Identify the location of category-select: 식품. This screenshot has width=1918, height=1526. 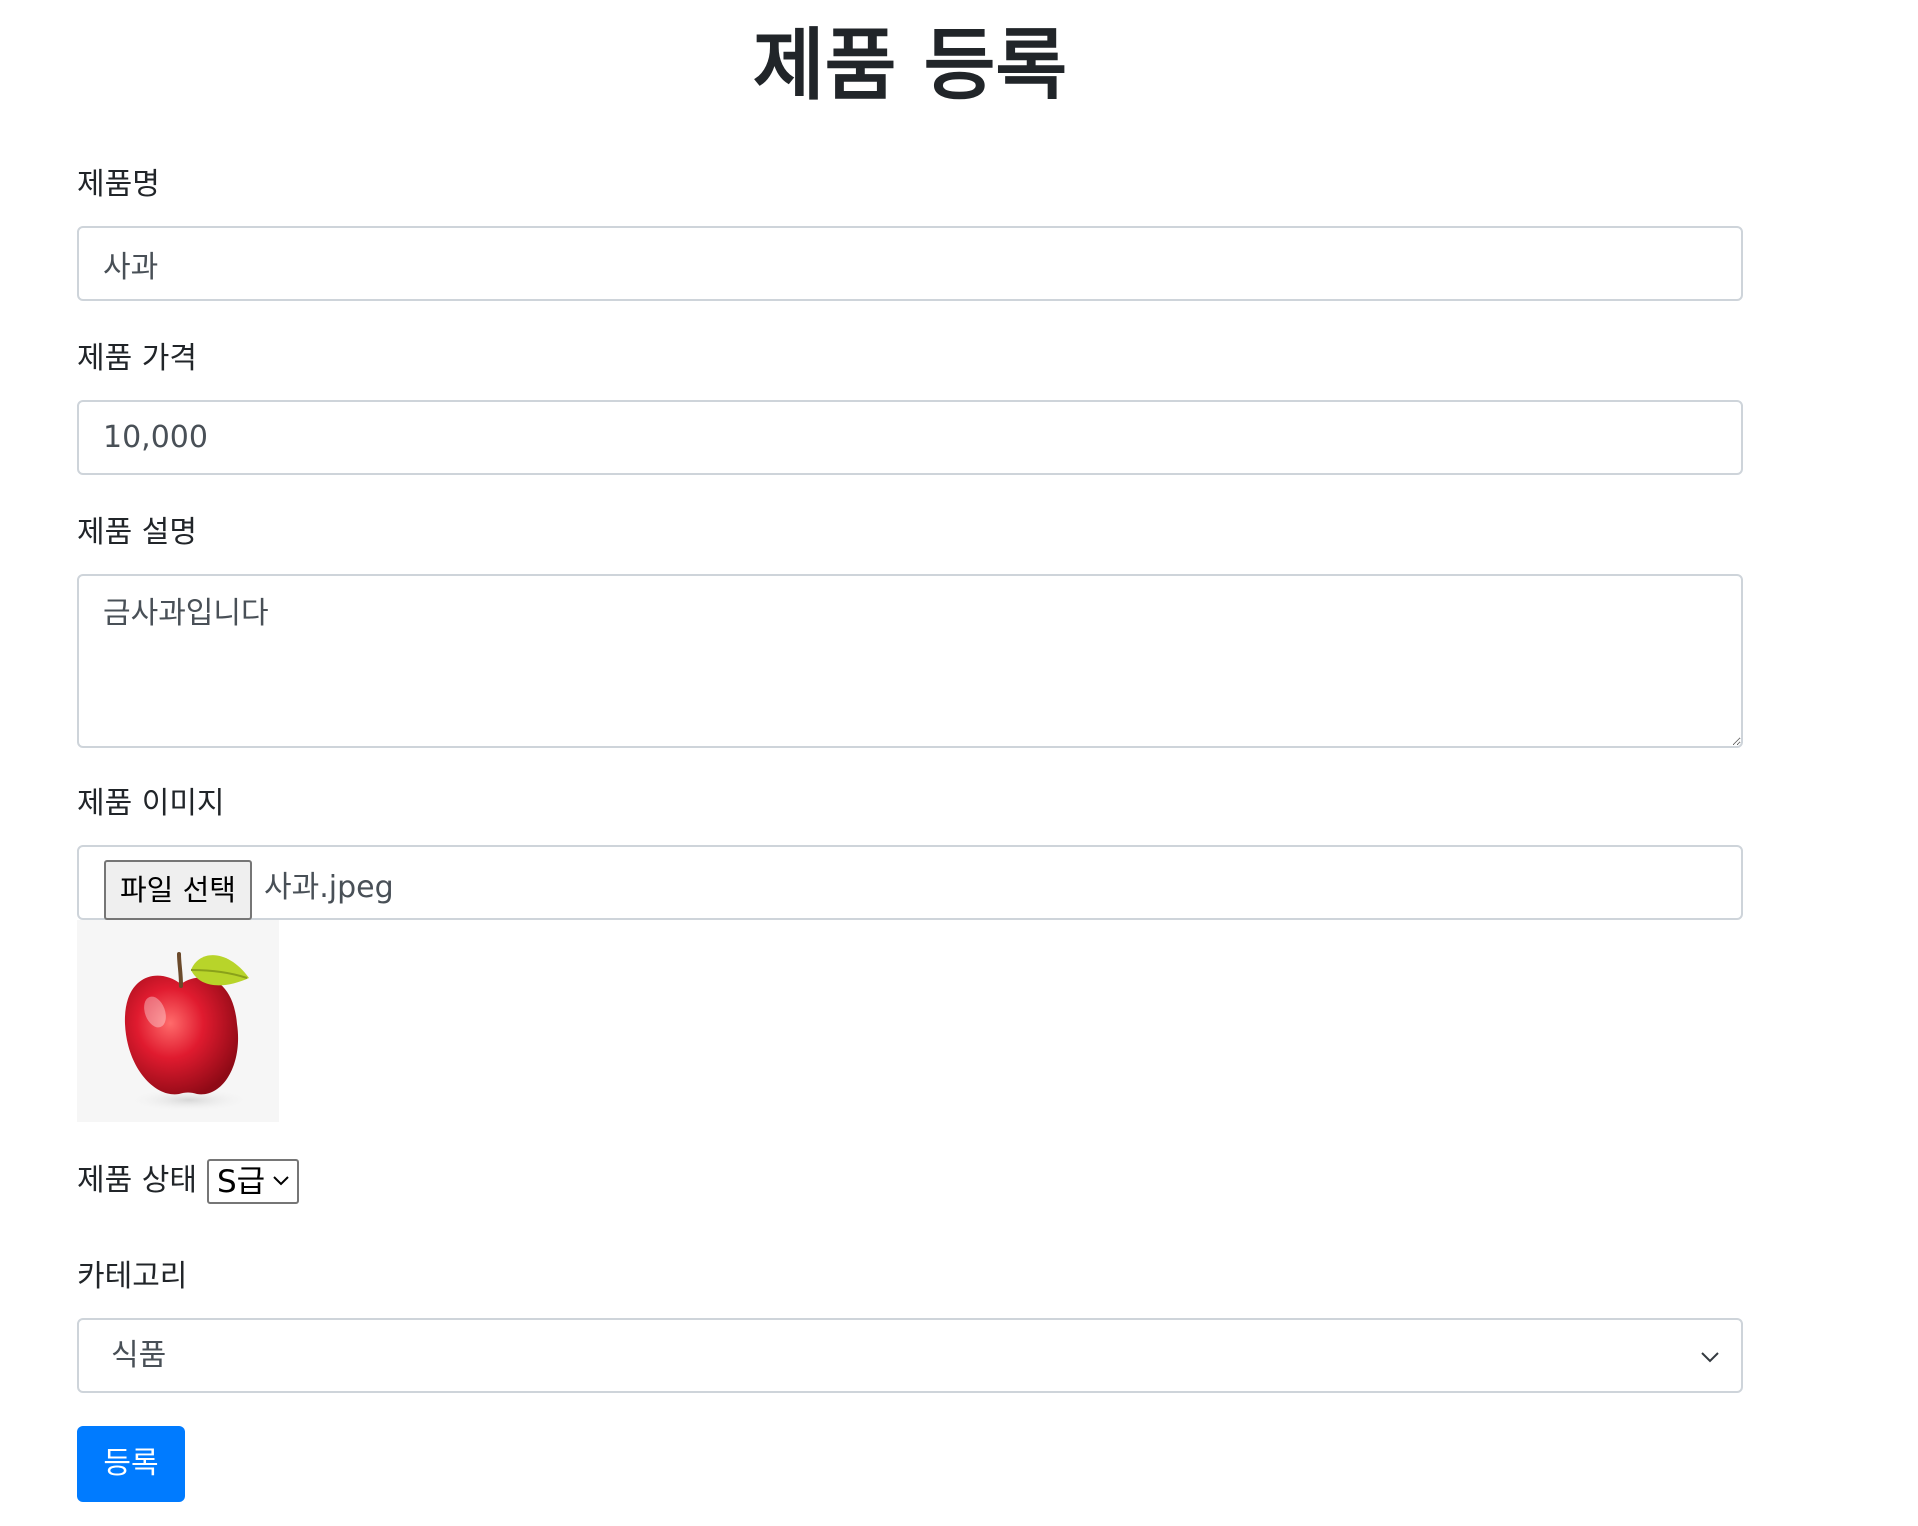
(910, 1355).